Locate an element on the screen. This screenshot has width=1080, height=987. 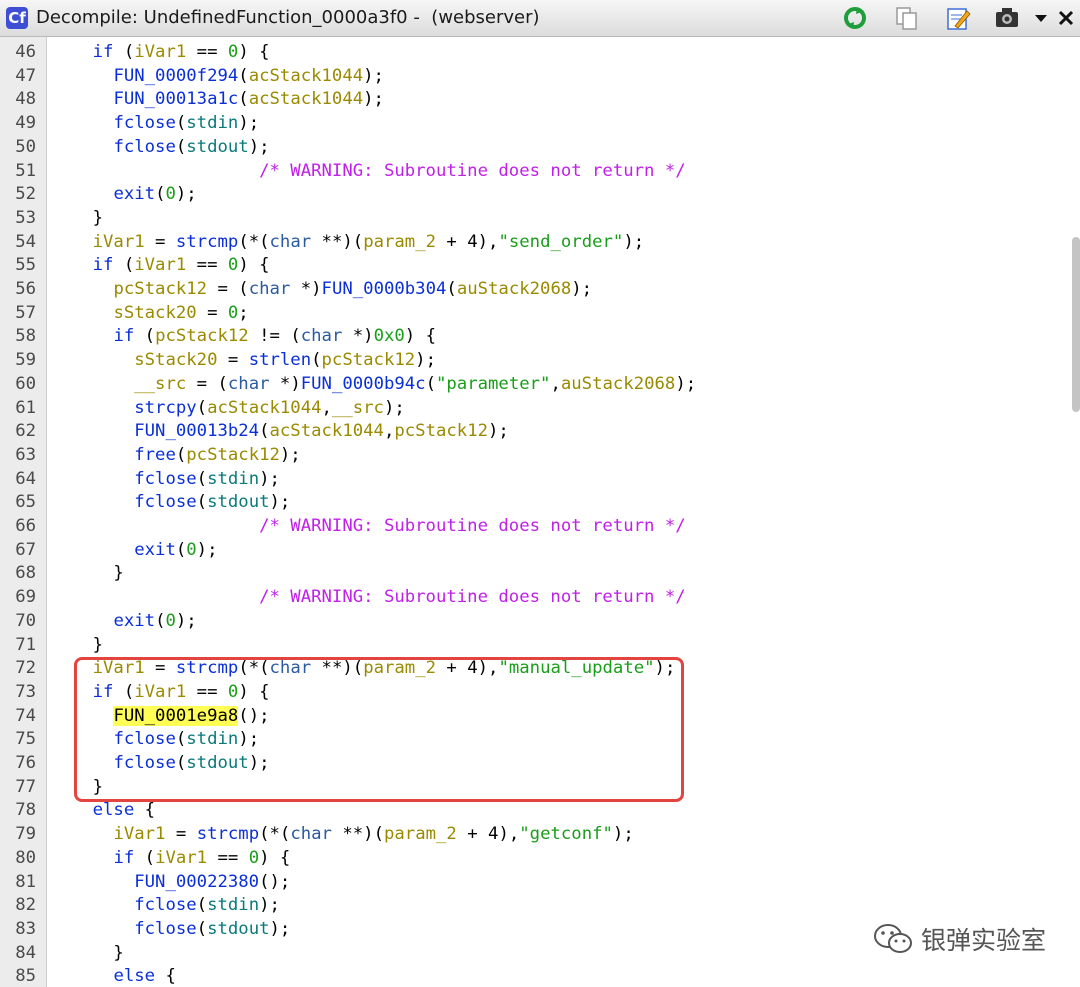
code-line: 80 if (iVar1 == 0) { is located at coordinates (535, 859).